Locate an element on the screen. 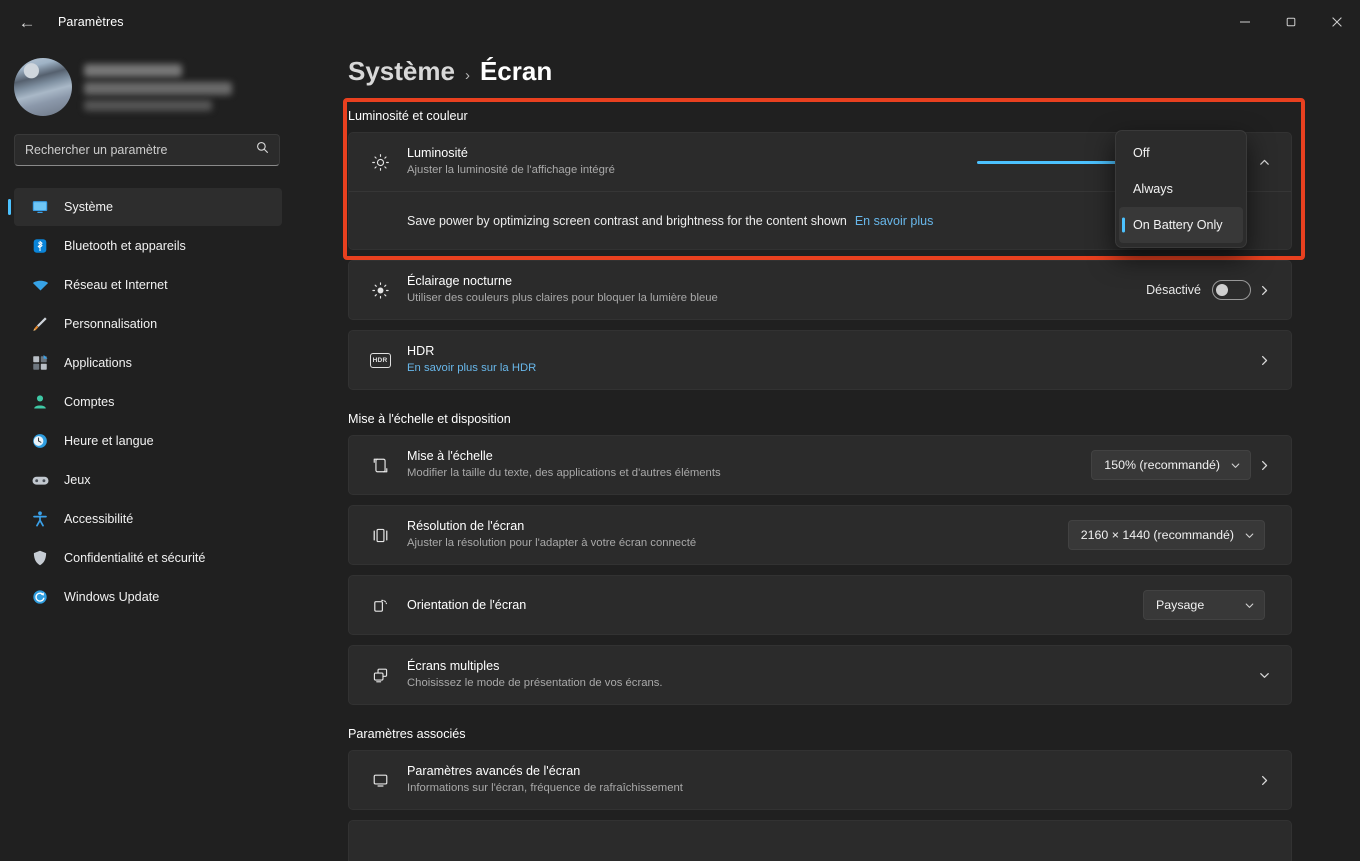  resolution-title: Résolution de l'écran is located at coordinates (466, 526).